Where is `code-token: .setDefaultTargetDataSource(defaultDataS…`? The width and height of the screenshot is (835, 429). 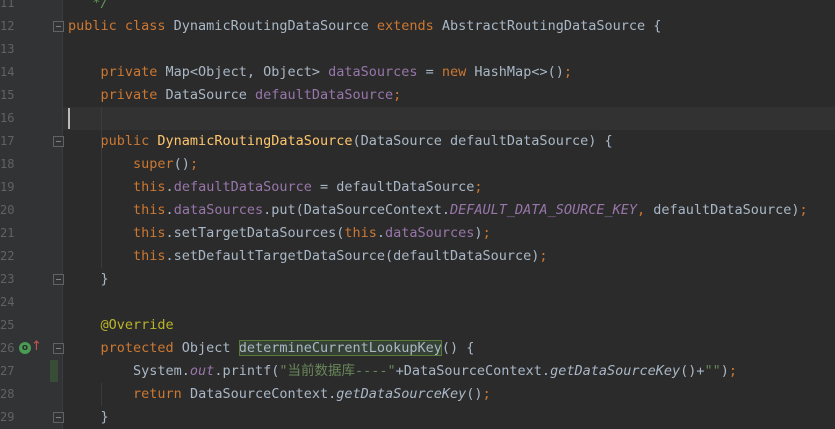
code-token: .setDefaultTargetDataSource(defaultDataS… is located at coordinates (352, 256).